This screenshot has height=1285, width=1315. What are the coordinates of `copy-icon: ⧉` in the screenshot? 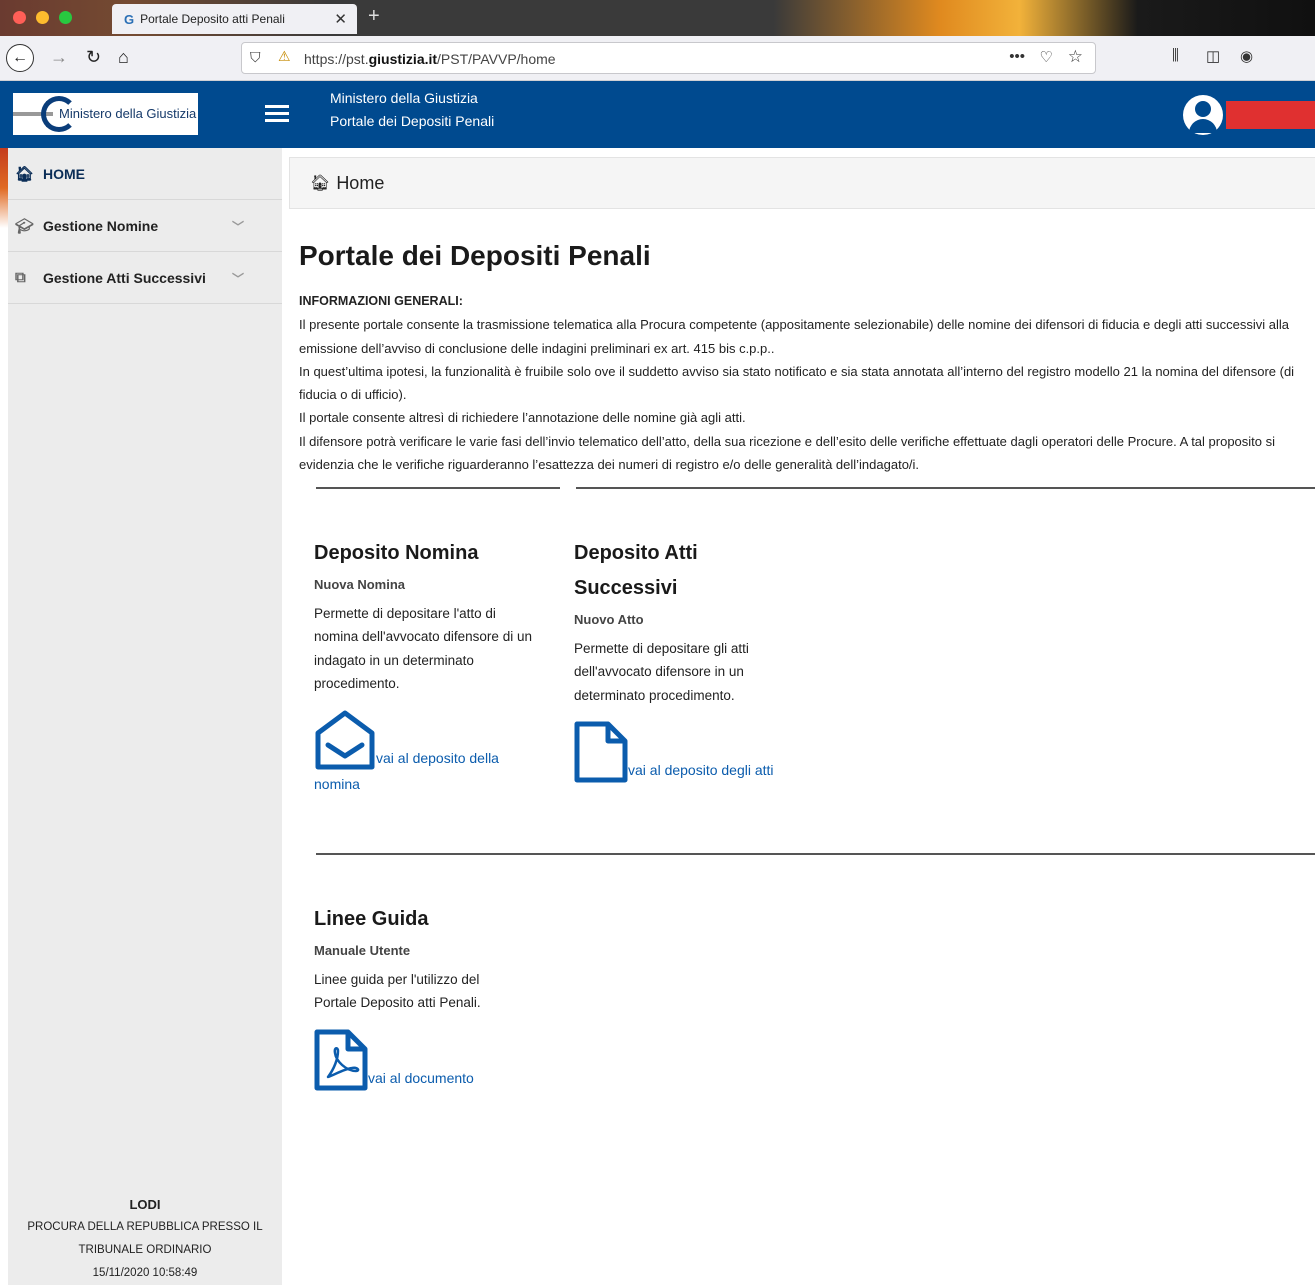 It's located at (20, 277).